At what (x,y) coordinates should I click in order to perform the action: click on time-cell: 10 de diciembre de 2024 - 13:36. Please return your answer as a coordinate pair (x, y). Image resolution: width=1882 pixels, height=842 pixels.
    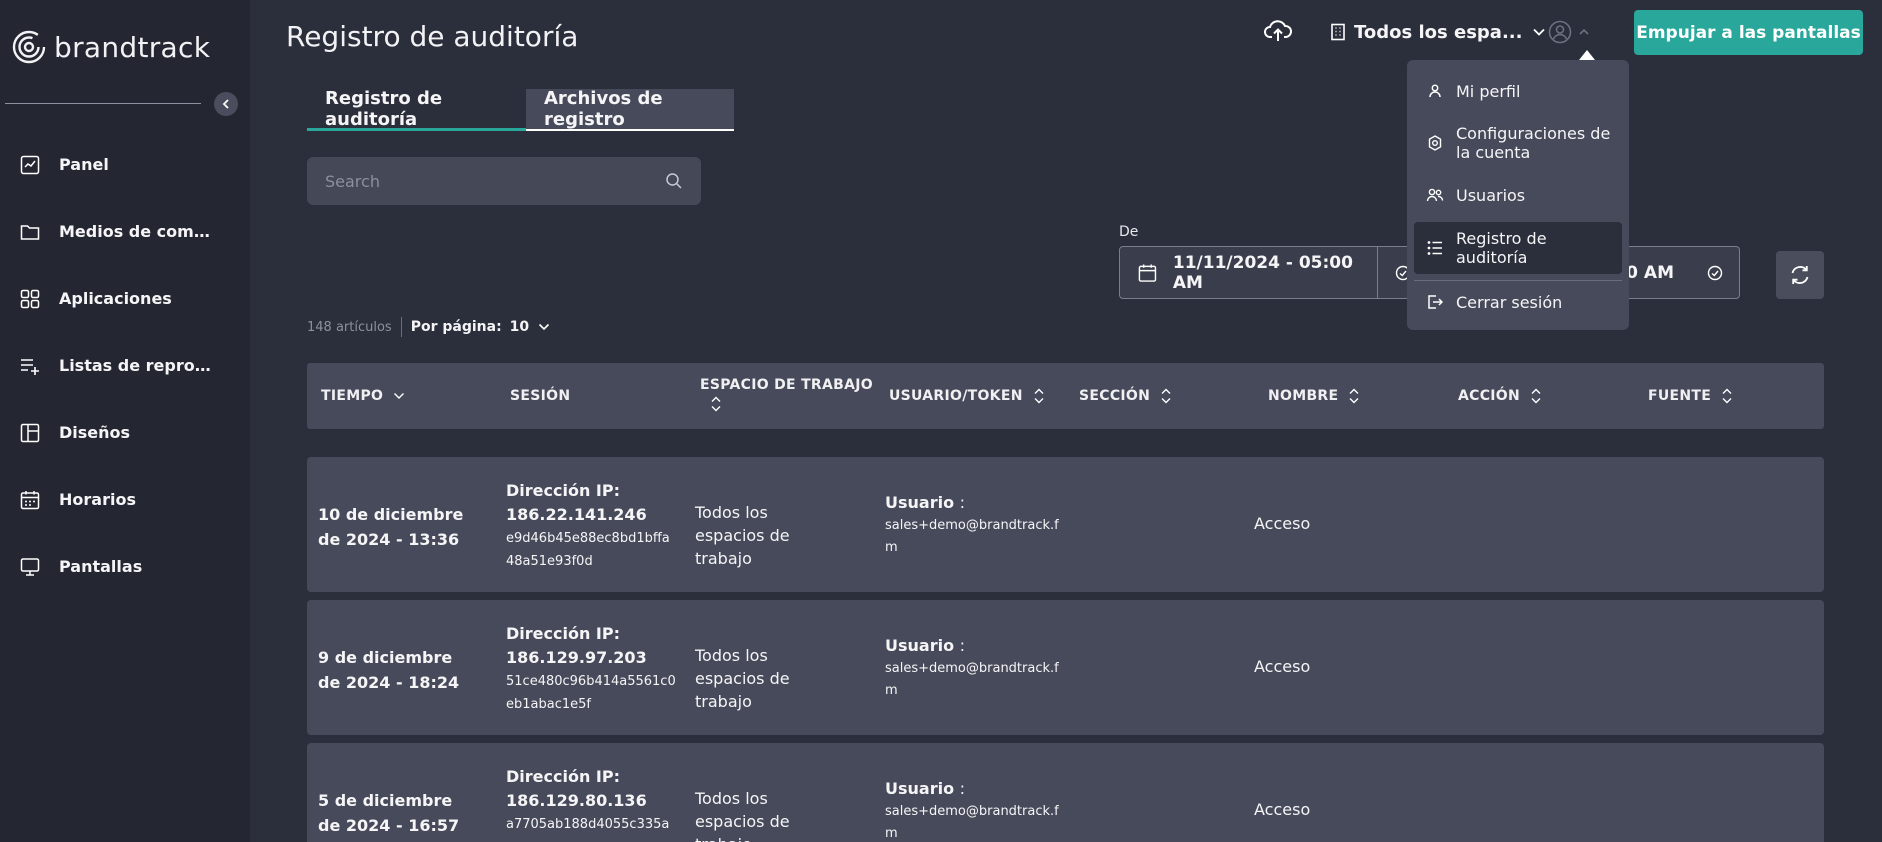
    Looking at the image, I should click on (391, 527).